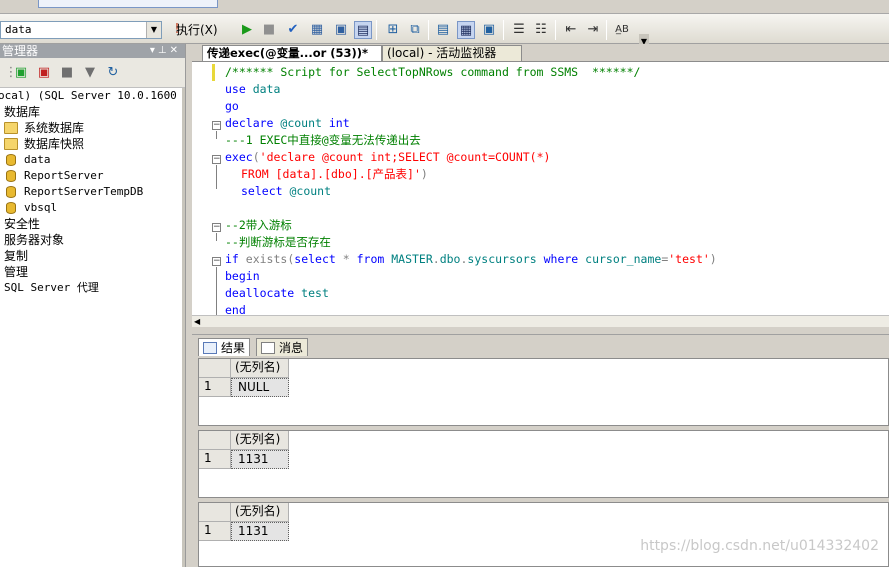 This screenshot has height=567, width=889. I want to click on tree-node-db-reportserver: ReportServer, so click(92, 176).